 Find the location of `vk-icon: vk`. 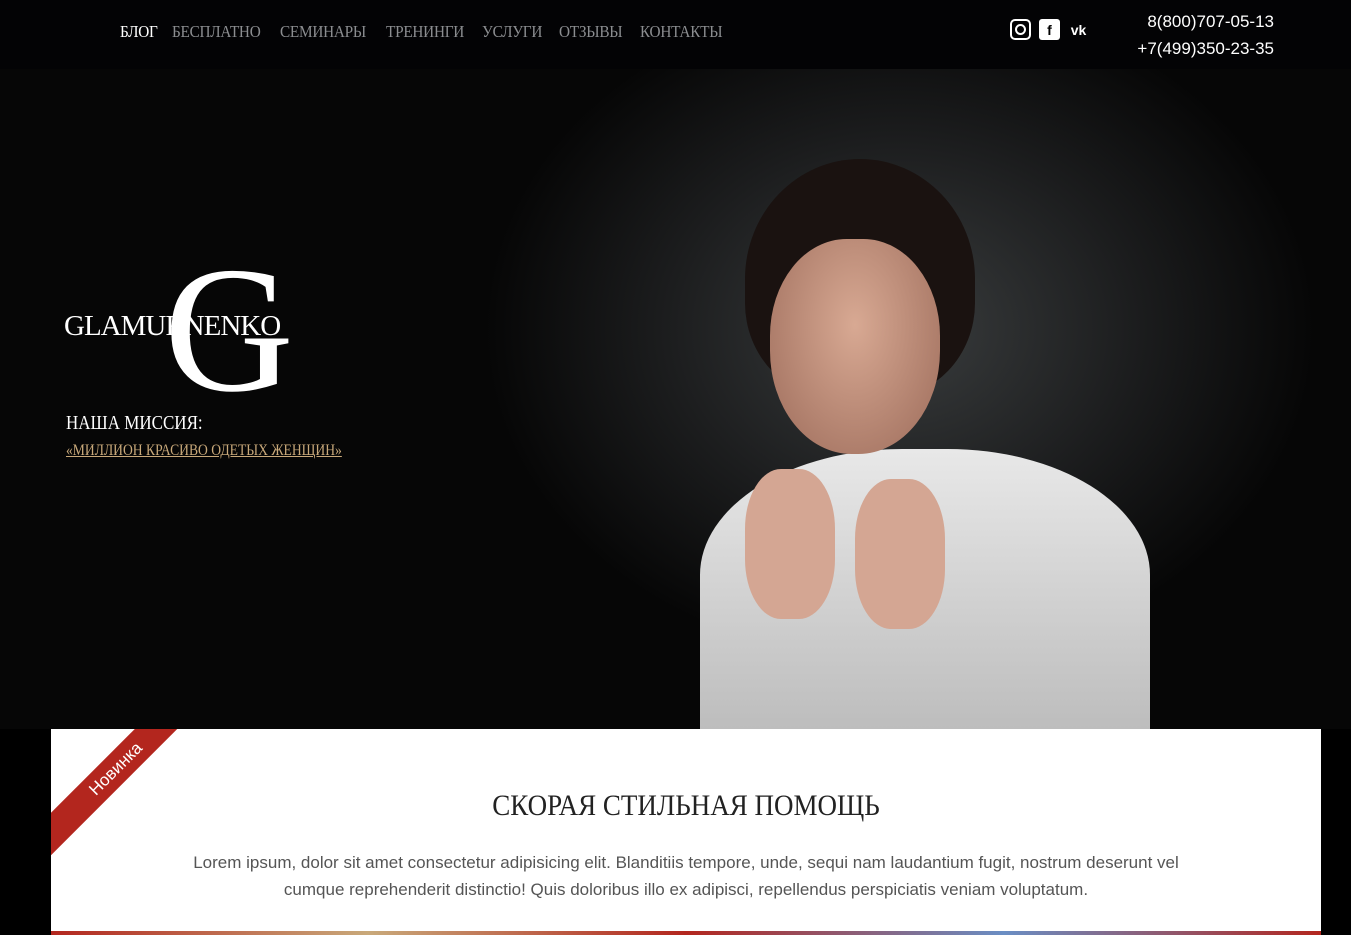

vk-icon: vk is located at coordinates (1078, 29).